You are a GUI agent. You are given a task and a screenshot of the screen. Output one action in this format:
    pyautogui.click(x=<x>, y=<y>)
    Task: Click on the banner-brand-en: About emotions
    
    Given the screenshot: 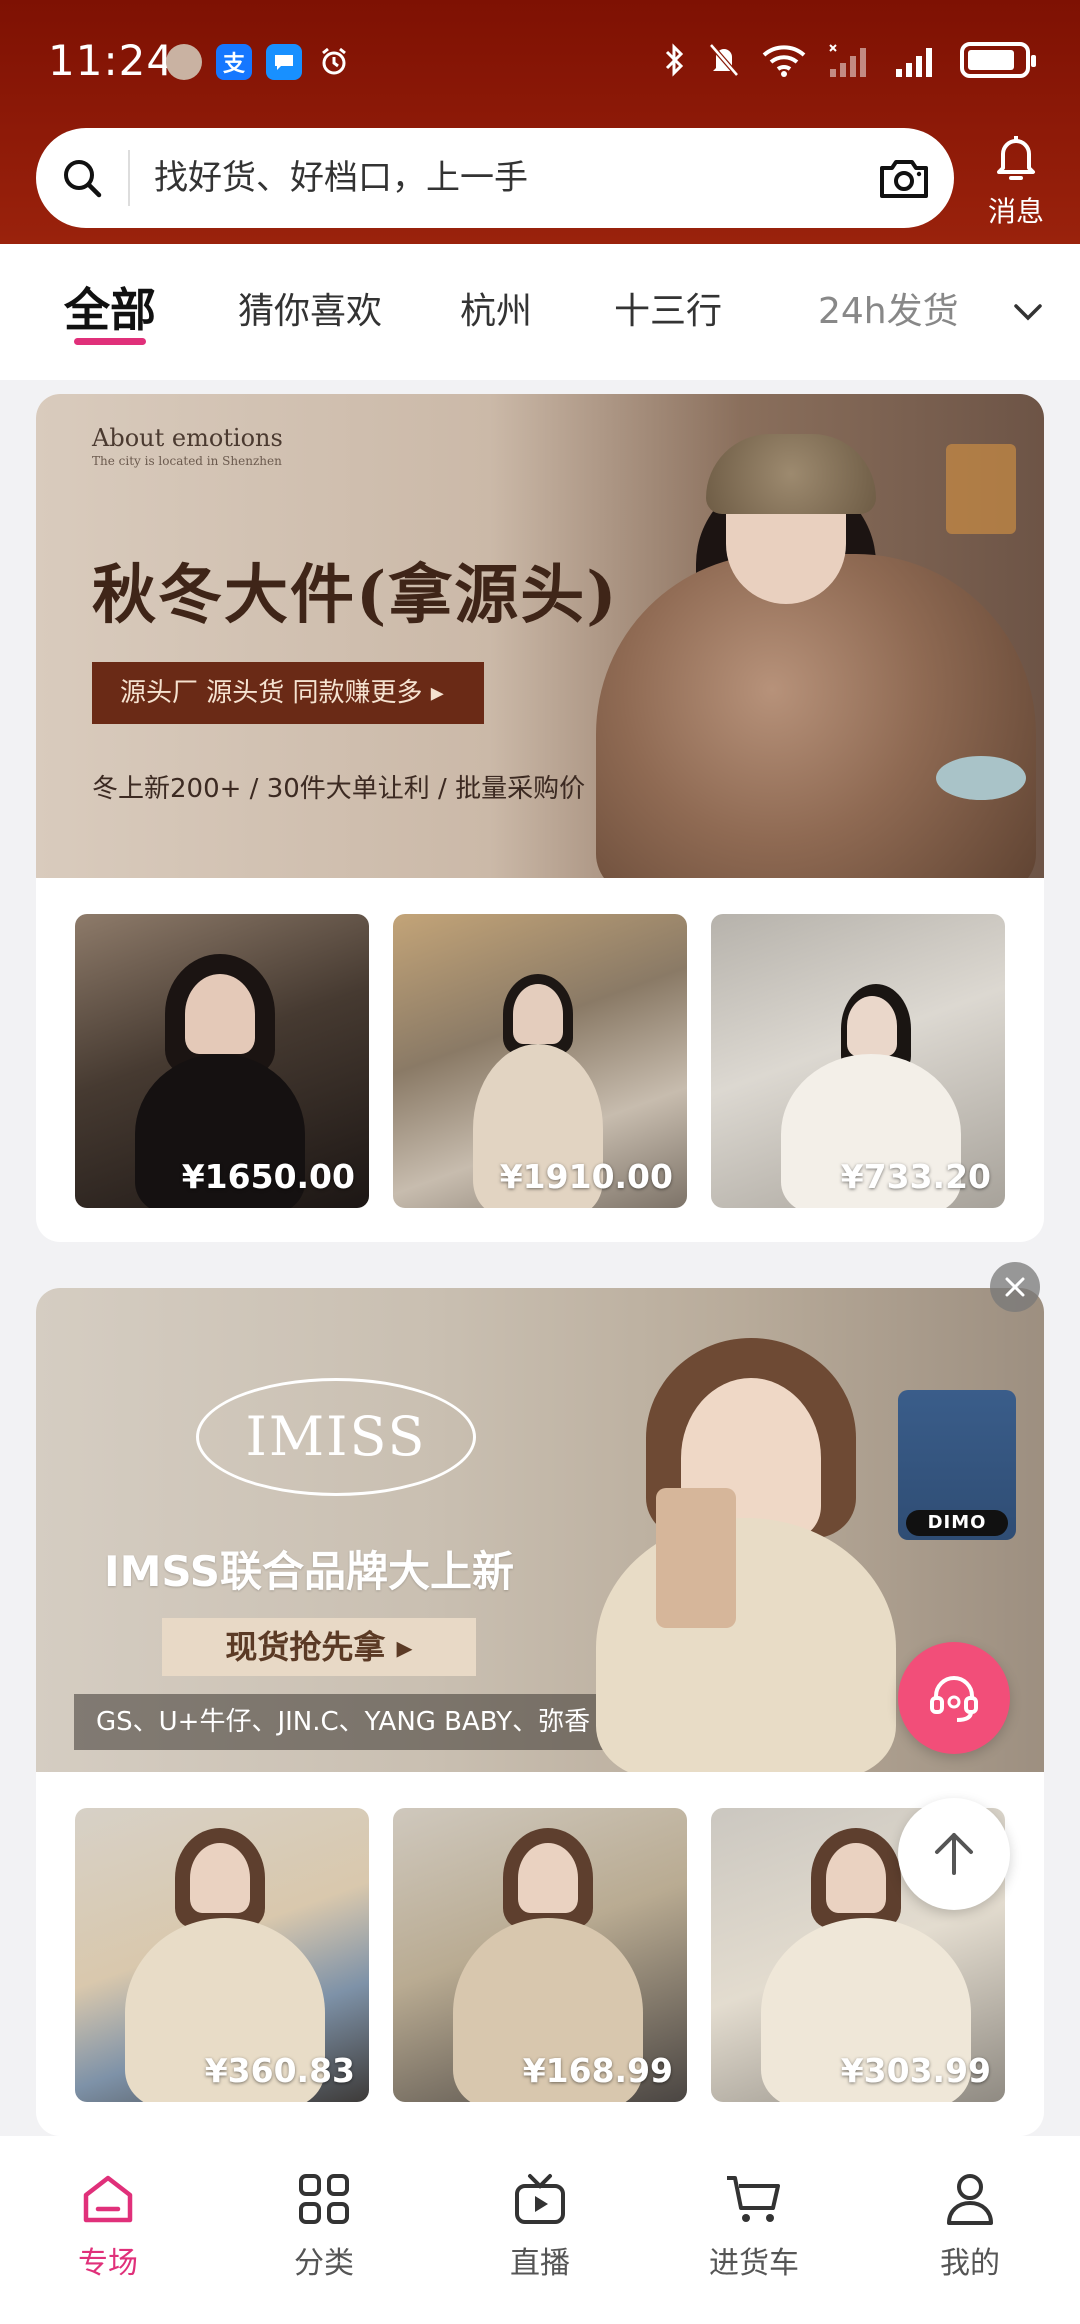 What is the action you would take?
    pyautogui.click(x=187, y=438)
    